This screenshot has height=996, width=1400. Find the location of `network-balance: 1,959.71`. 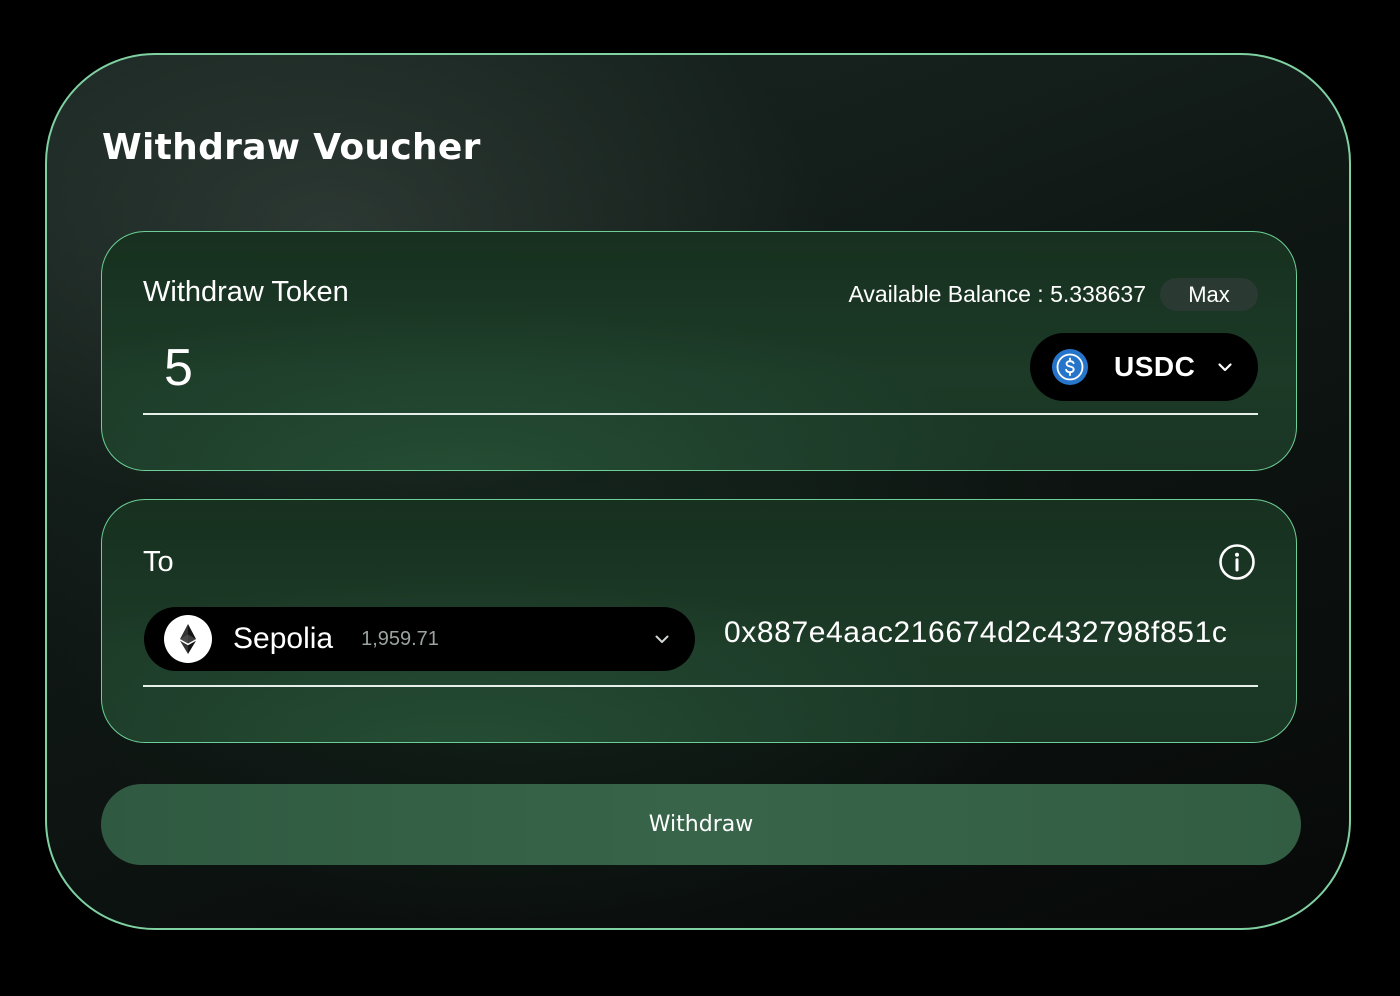

network-balance: 1,959.71 is located at coordinates (400, 638).